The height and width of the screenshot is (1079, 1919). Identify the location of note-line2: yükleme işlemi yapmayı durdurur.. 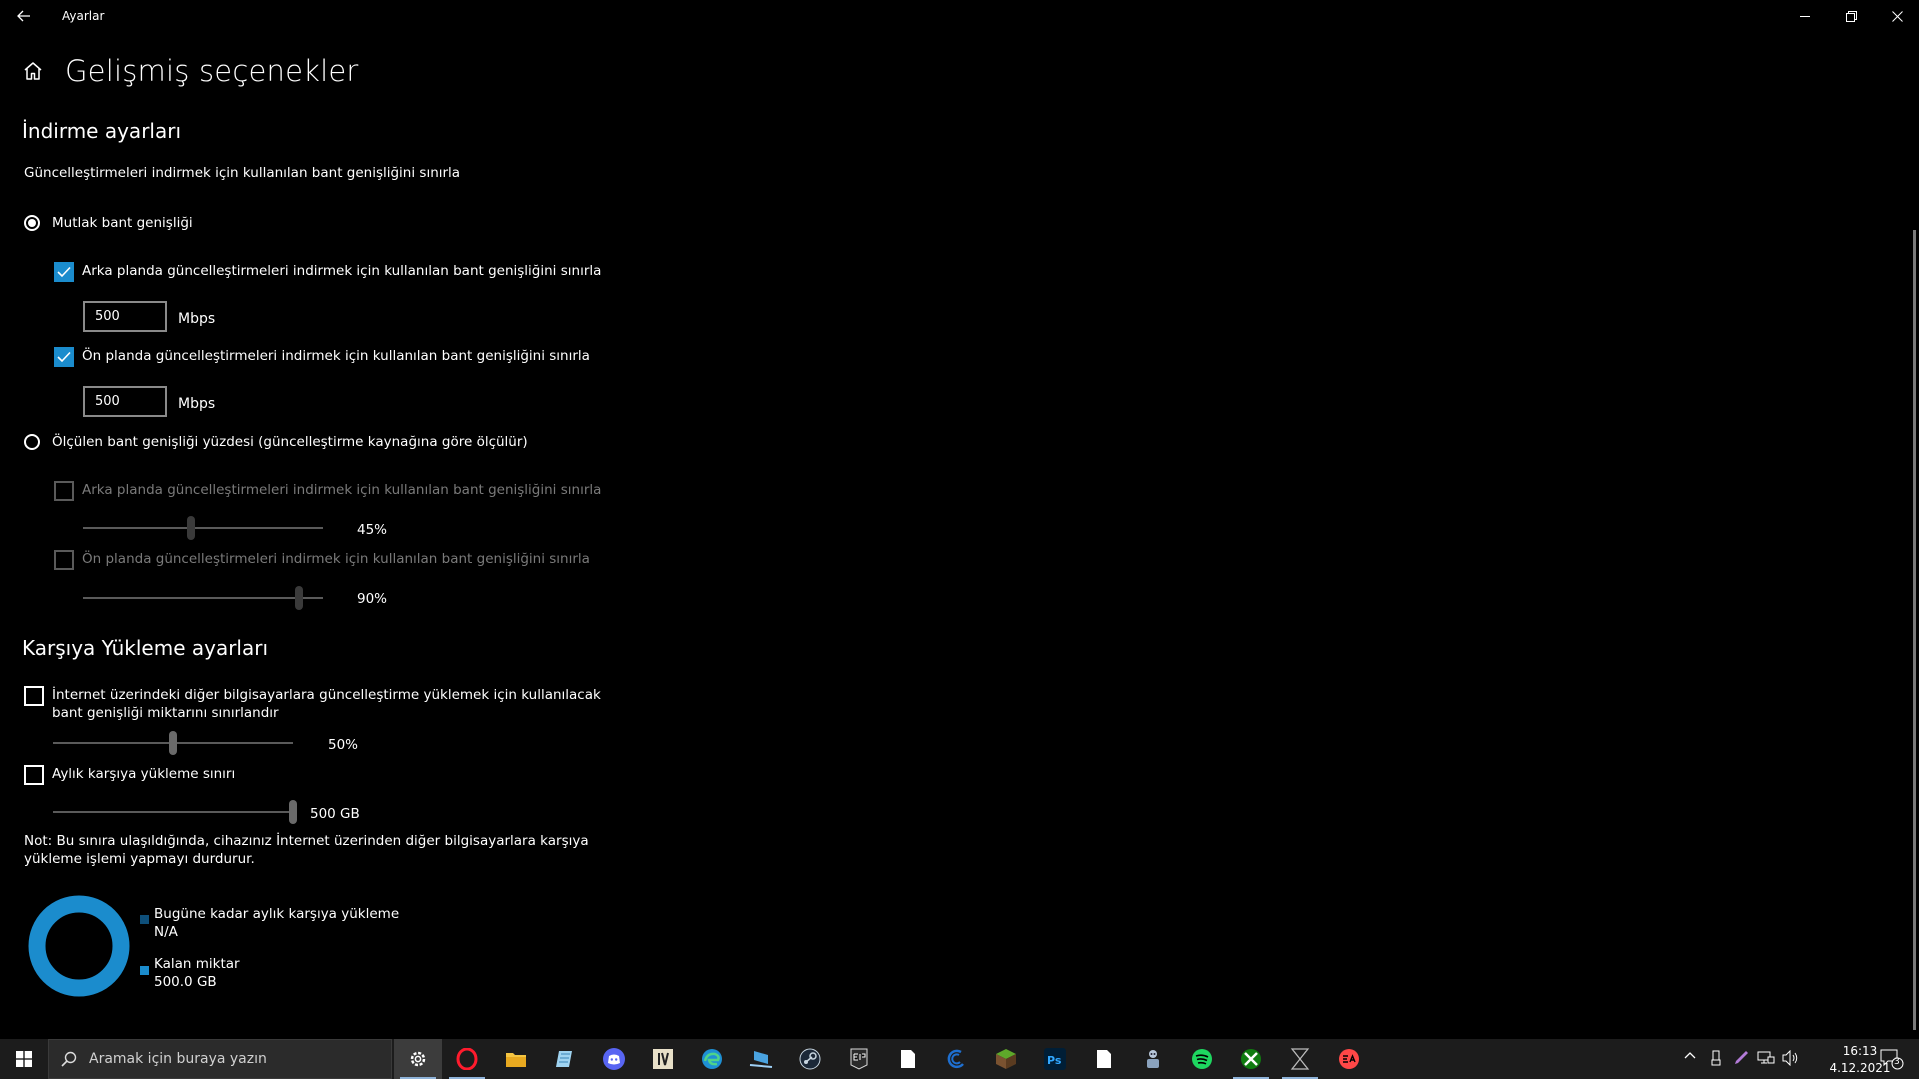
(139, 859).